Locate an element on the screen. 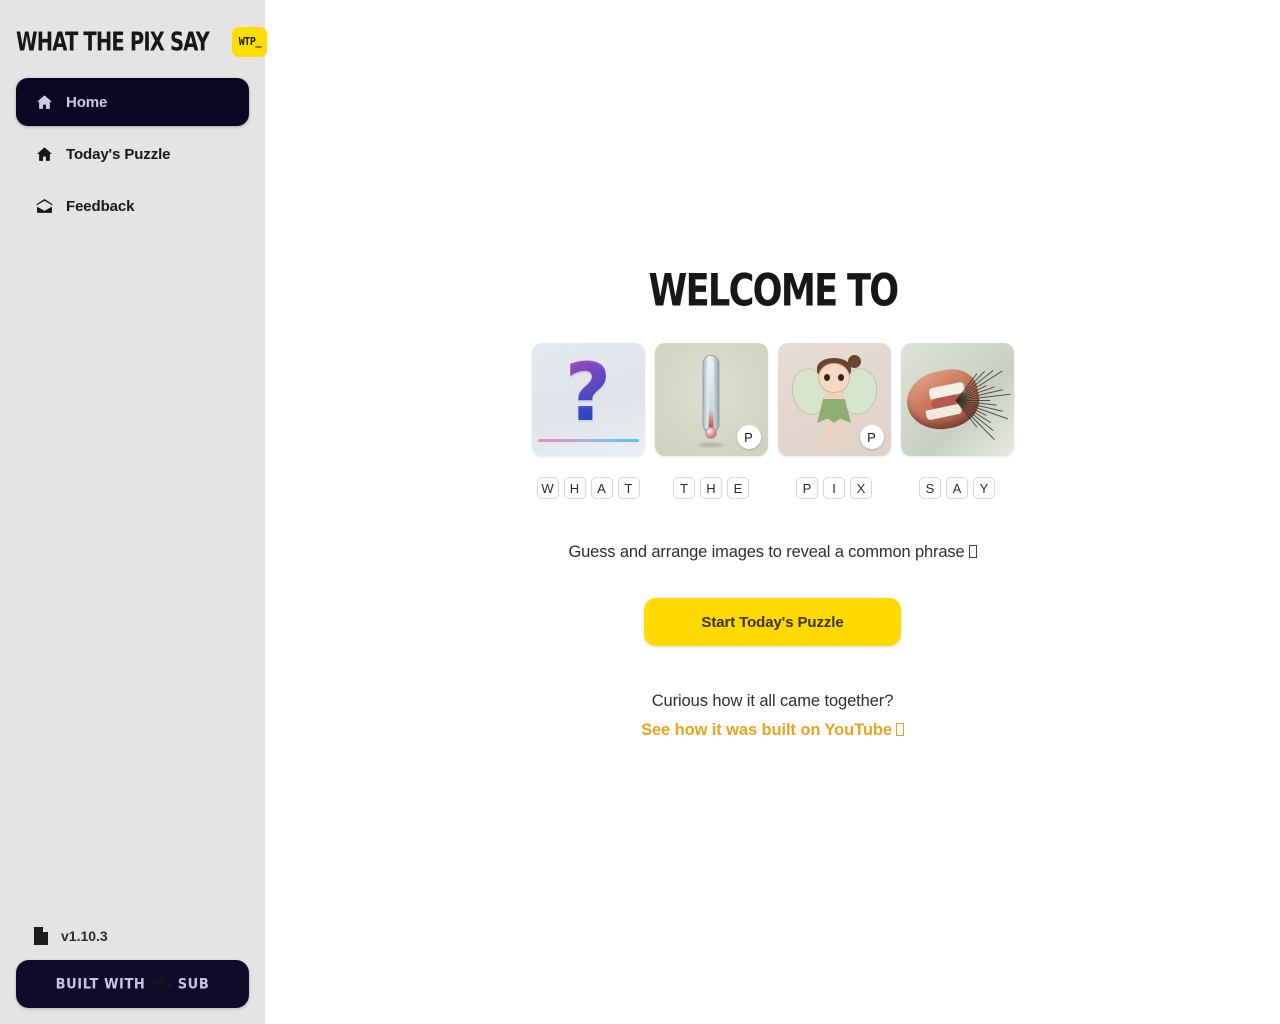 This screenshot has width=1280, height=1024. sidebar-item-todays-puzzle: Today's Puzzle is located at coordinates (132, 154).